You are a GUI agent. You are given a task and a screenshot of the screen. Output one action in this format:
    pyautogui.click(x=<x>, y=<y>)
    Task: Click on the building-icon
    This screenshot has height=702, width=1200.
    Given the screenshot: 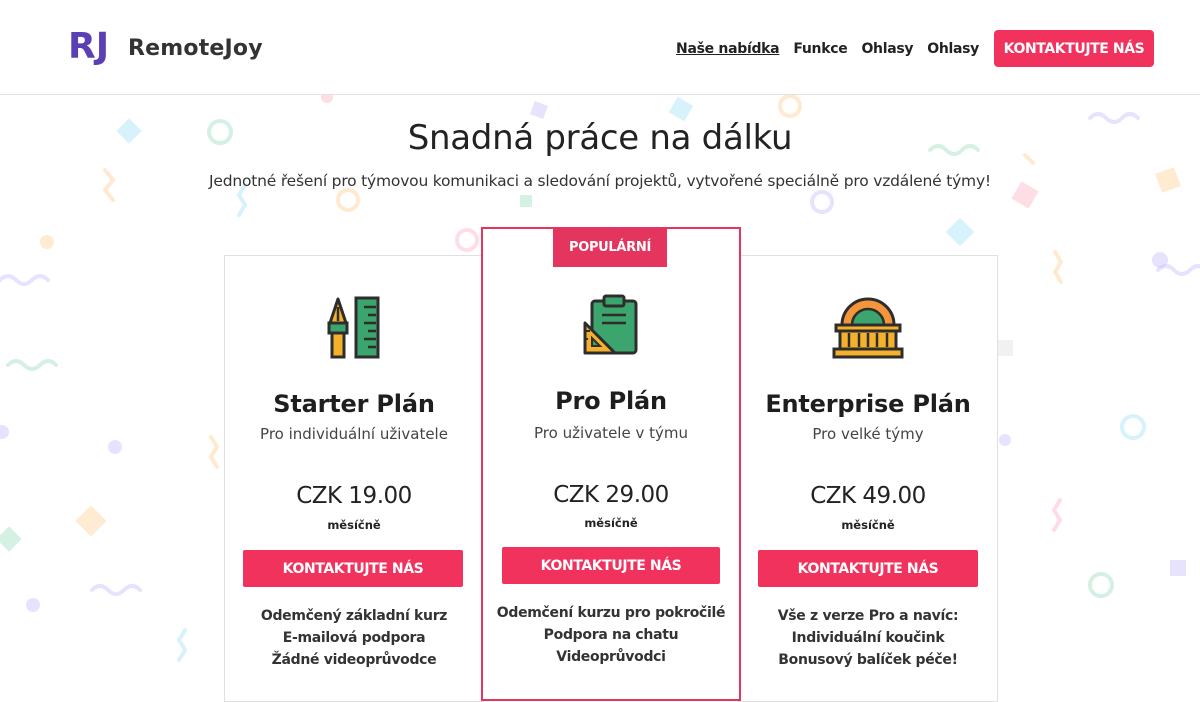 What is the action you would take?
    pyautogui.click(x=868, y=328)
    